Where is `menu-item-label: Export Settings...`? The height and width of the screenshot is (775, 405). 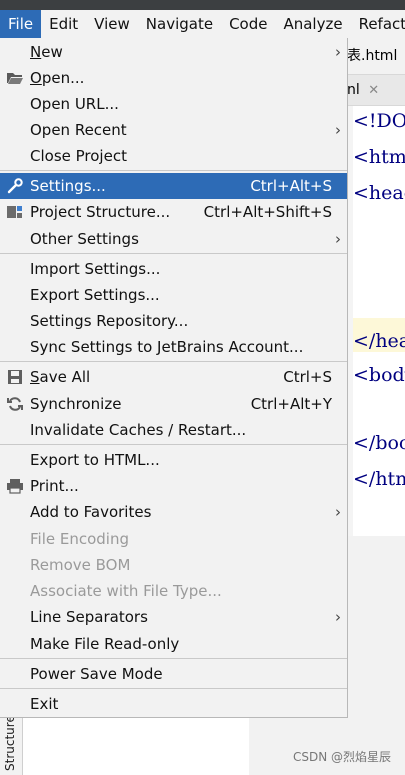 menu-item-label: Export Settings... is located at coordinates (95, 295).